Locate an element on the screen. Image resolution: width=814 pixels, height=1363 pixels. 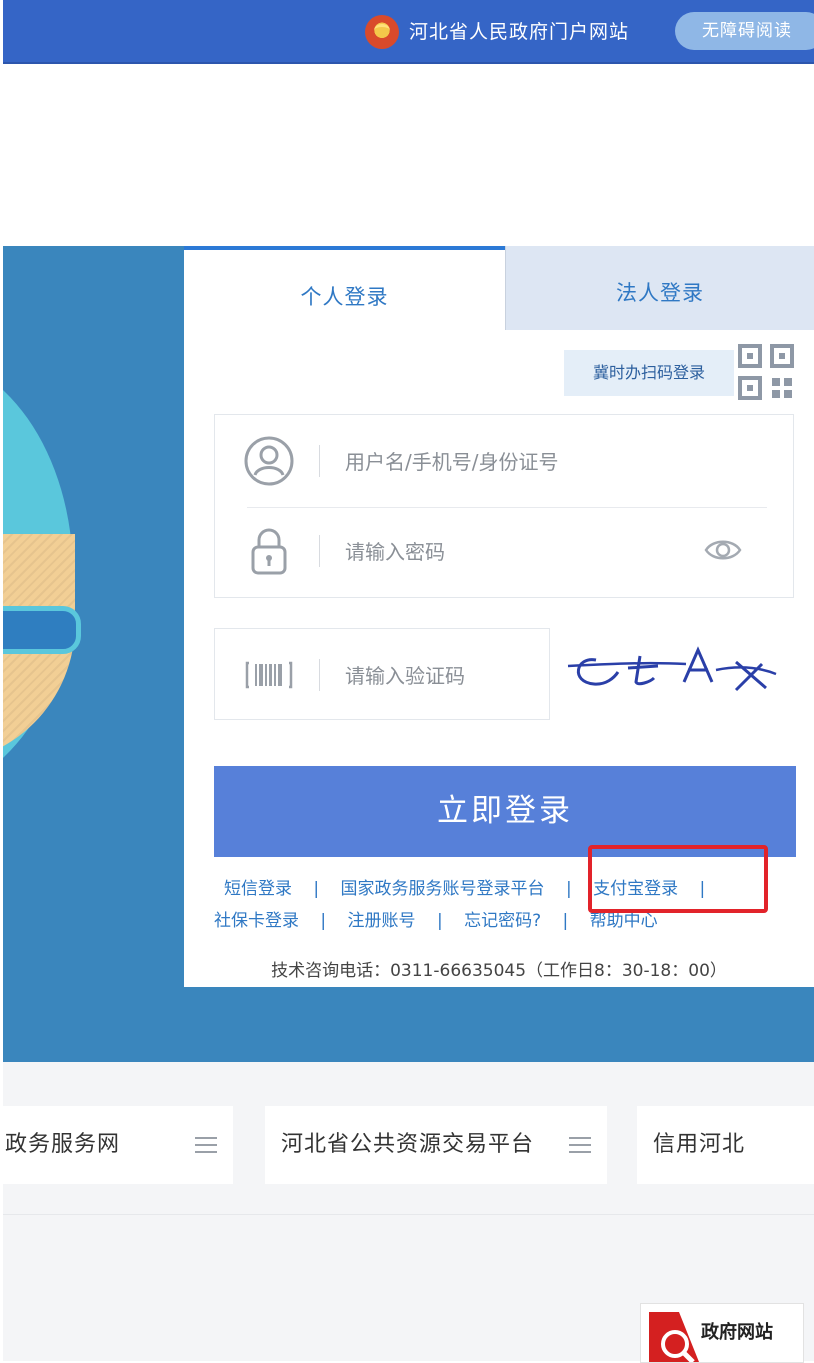
national-account-login-link: 国家政务服务账号登录平台 is located at coordinates (443, 889).